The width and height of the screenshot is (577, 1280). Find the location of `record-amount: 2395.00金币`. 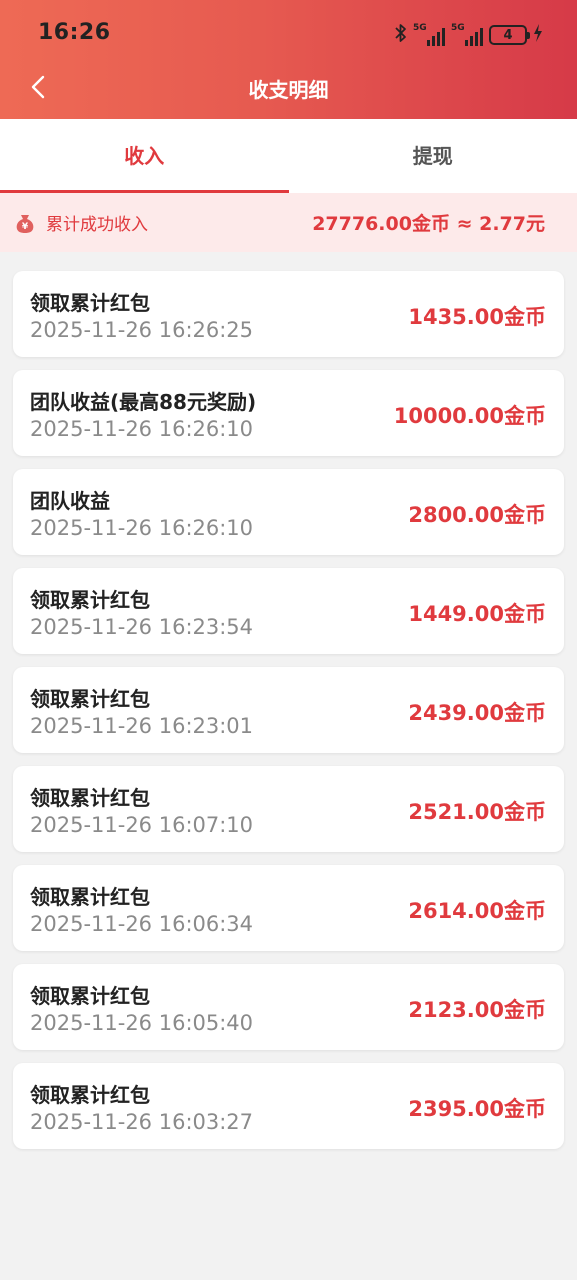

record-amount: 2395.00金币 is located at coordinates (477, 1109).